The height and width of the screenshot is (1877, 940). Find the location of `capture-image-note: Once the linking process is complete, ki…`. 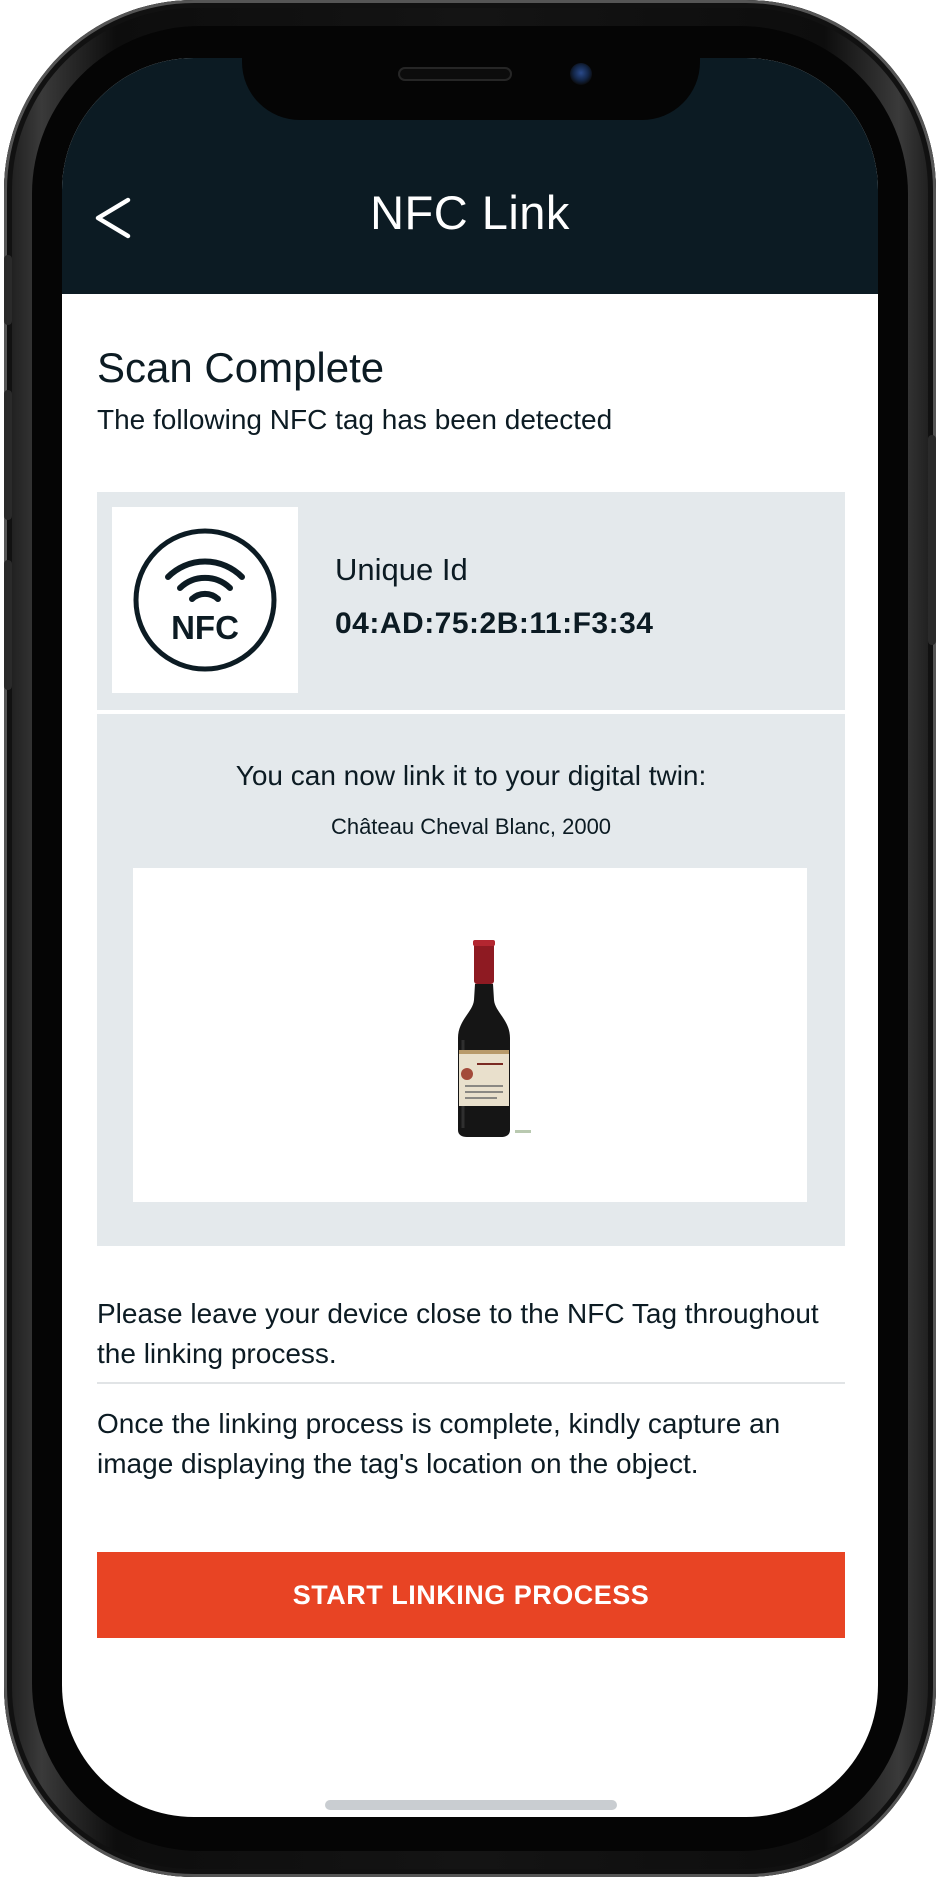

capture-image-note: Once the linking process is complete, ki… is located at coordinates (439, 1443).